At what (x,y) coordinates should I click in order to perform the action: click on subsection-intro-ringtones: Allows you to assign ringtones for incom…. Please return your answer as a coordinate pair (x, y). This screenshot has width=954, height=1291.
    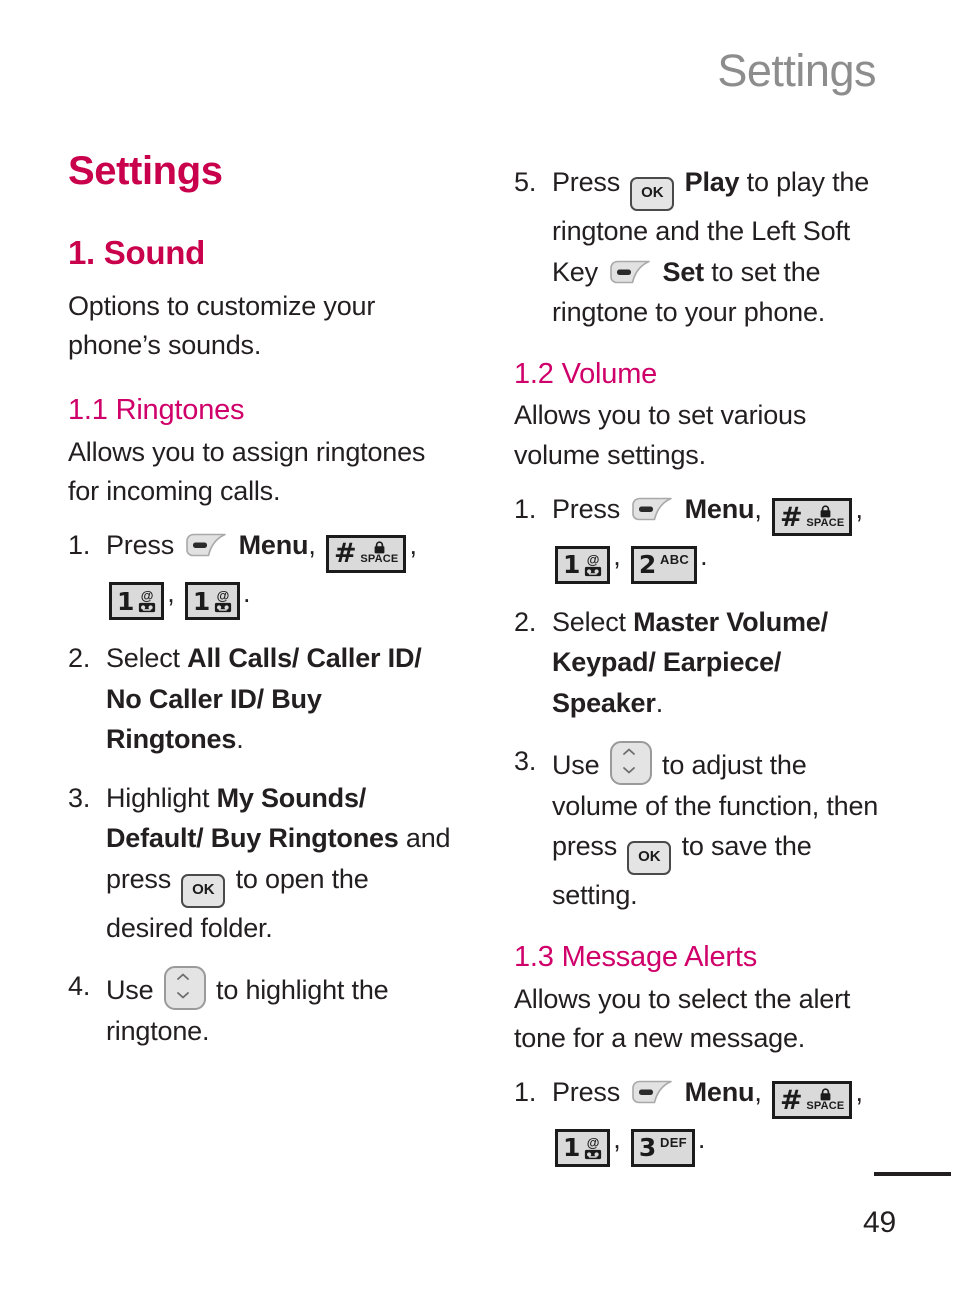
    Looking at the image, I should click on (247, 471).